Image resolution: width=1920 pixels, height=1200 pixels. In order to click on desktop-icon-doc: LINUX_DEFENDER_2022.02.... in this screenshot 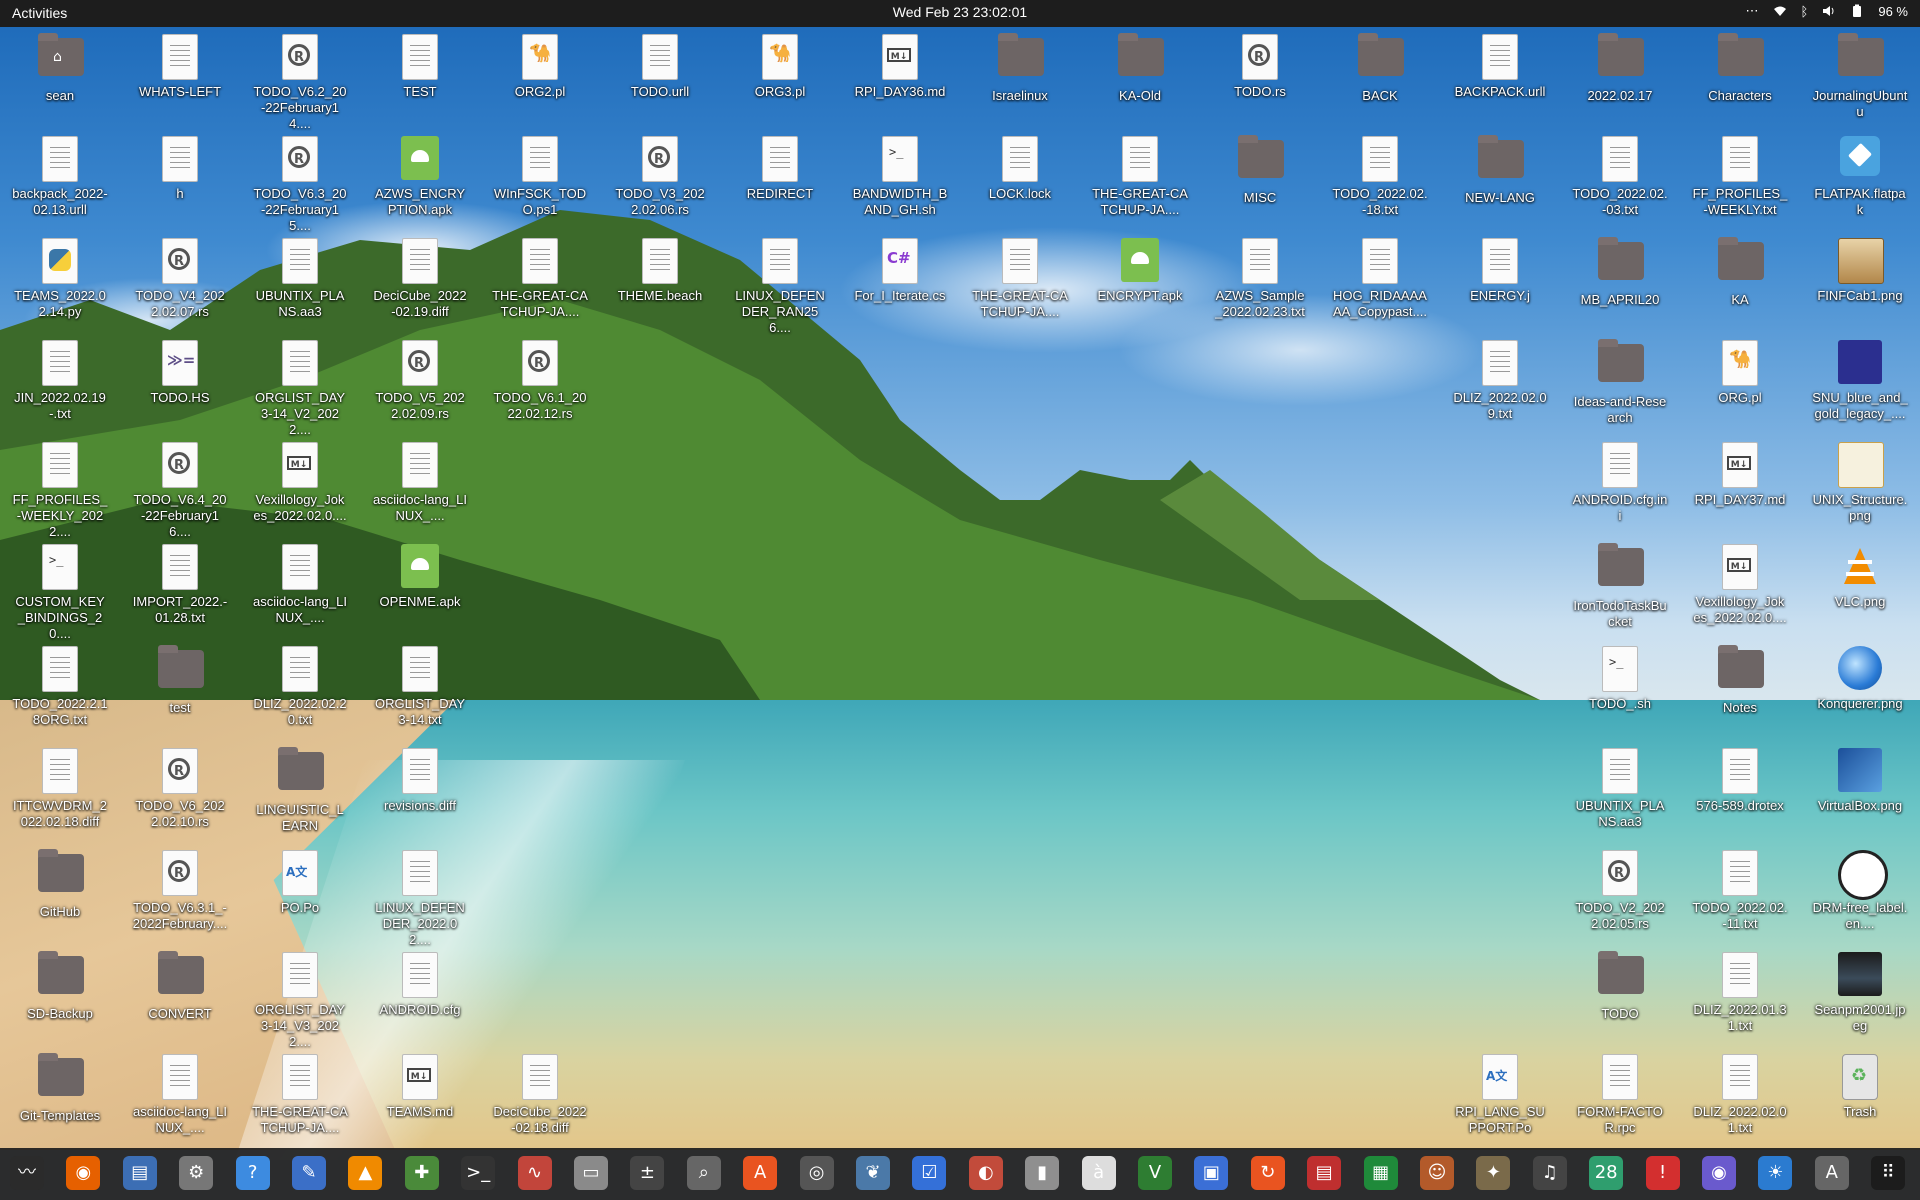, I will do `click(420, 899)`.